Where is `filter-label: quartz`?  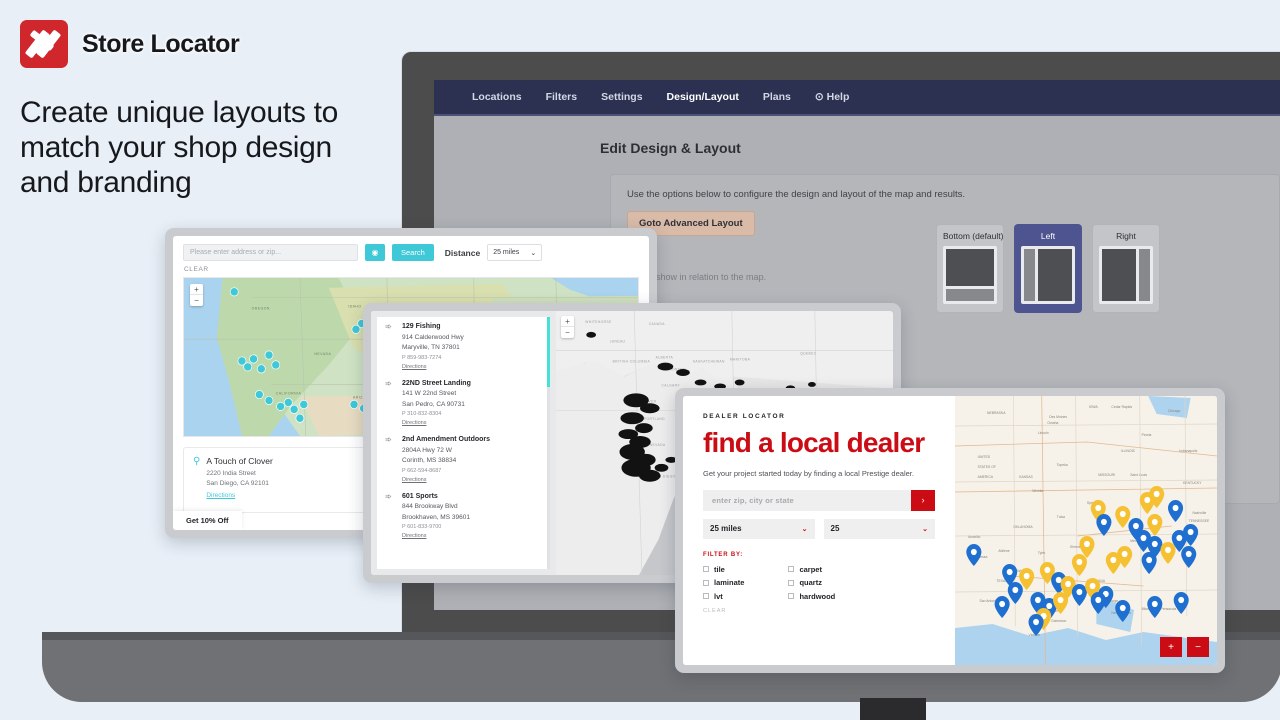
filter-label: quartz is located at coordinates (810, 583).